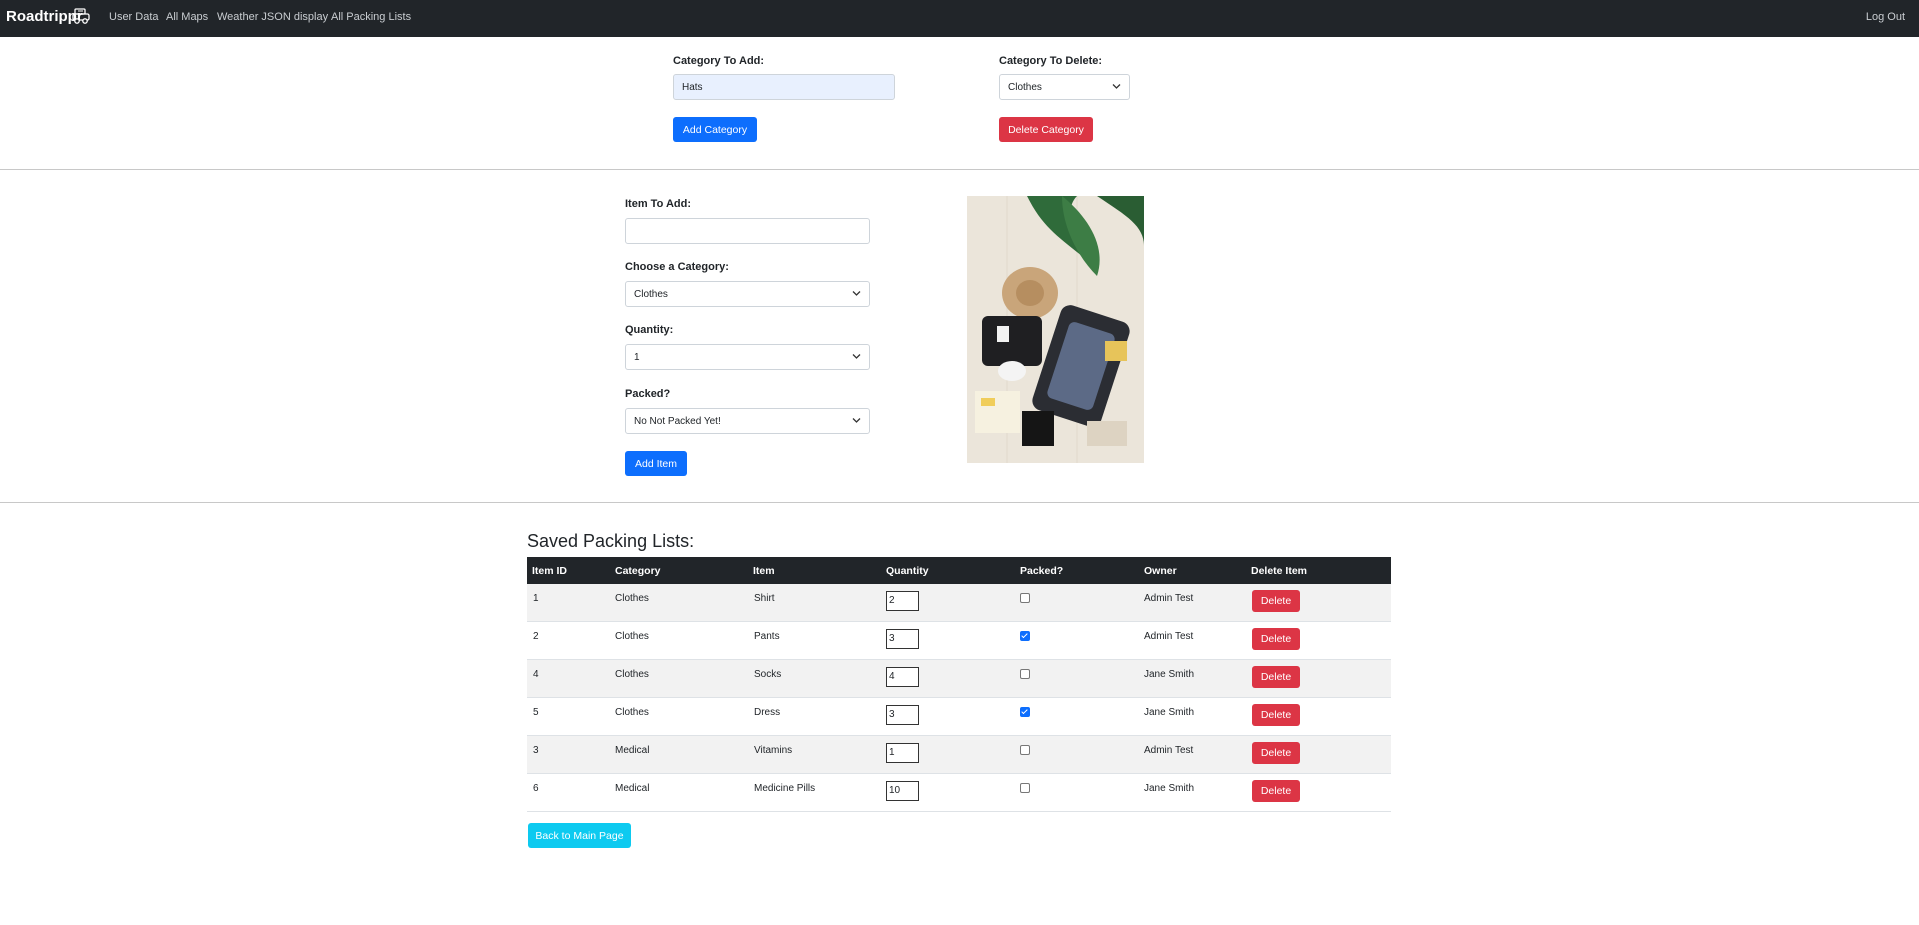 This screenshot has width=1919, height=925. Describe the element at coordinates (536, 598) in the screenshot. I see `cell-item-id: 1` at that location.